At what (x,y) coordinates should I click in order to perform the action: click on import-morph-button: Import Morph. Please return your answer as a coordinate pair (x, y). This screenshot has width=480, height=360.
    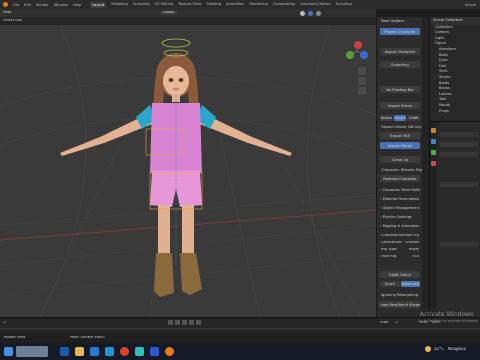
    Looking at the image, I should click on (400, 145).